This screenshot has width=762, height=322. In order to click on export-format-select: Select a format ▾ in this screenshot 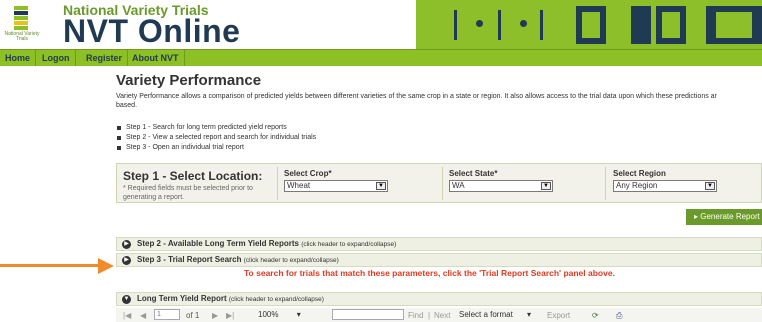, I will do `click(509, 314)`.